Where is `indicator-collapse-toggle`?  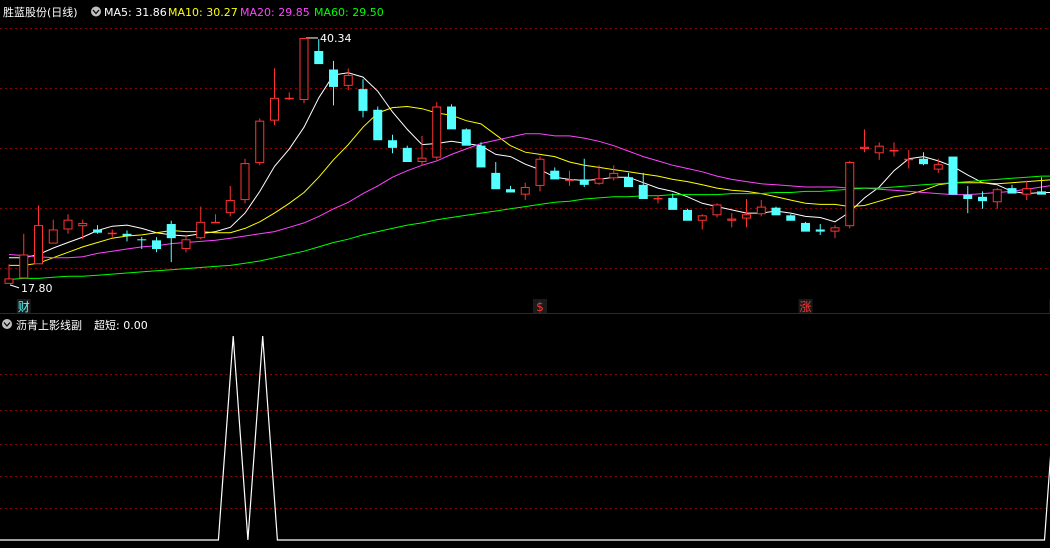
indicator-collapse-toggle is located at coordinates (7, 324).